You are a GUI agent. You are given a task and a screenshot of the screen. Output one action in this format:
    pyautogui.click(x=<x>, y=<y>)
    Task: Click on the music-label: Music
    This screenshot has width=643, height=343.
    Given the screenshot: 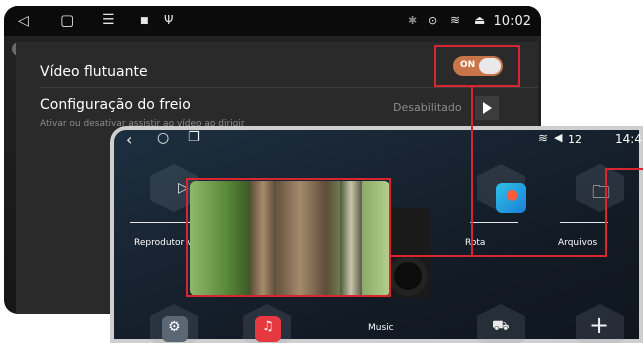 What is the action you would take?
    pyautogui.click(x=381, y=328)
    